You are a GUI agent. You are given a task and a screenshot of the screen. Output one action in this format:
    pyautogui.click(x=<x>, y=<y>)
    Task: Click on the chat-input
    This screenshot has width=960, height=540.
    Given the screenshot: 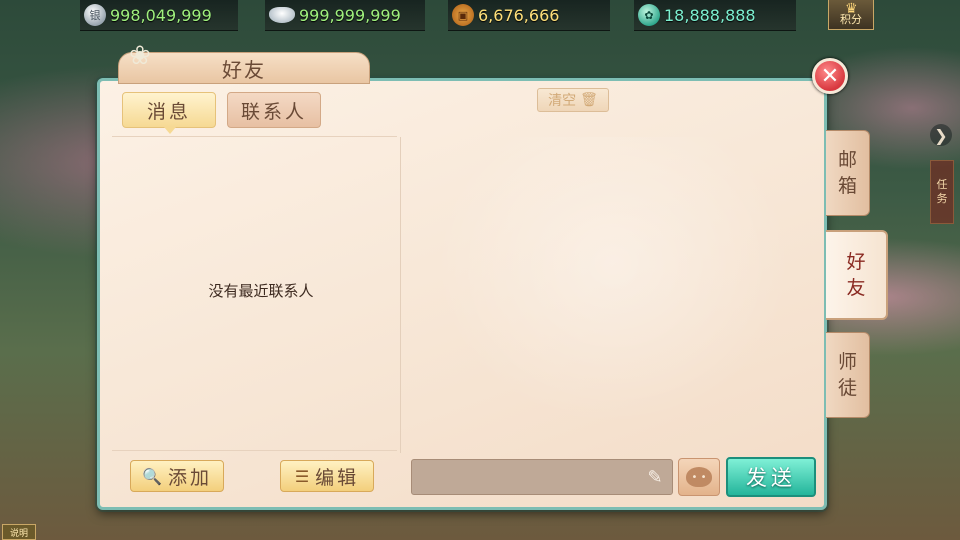 What is the action you would take?
    pyautogui.click(x=542, y=477)
    